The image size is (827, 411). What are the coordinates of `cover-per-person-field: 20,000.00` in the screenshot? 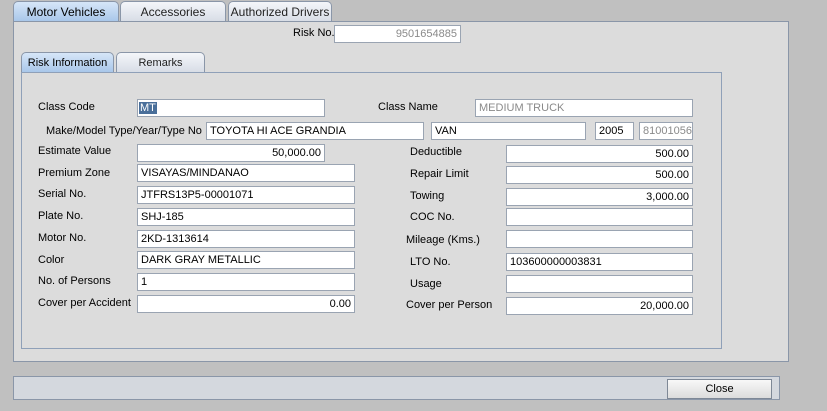 It's located at (599, 306).